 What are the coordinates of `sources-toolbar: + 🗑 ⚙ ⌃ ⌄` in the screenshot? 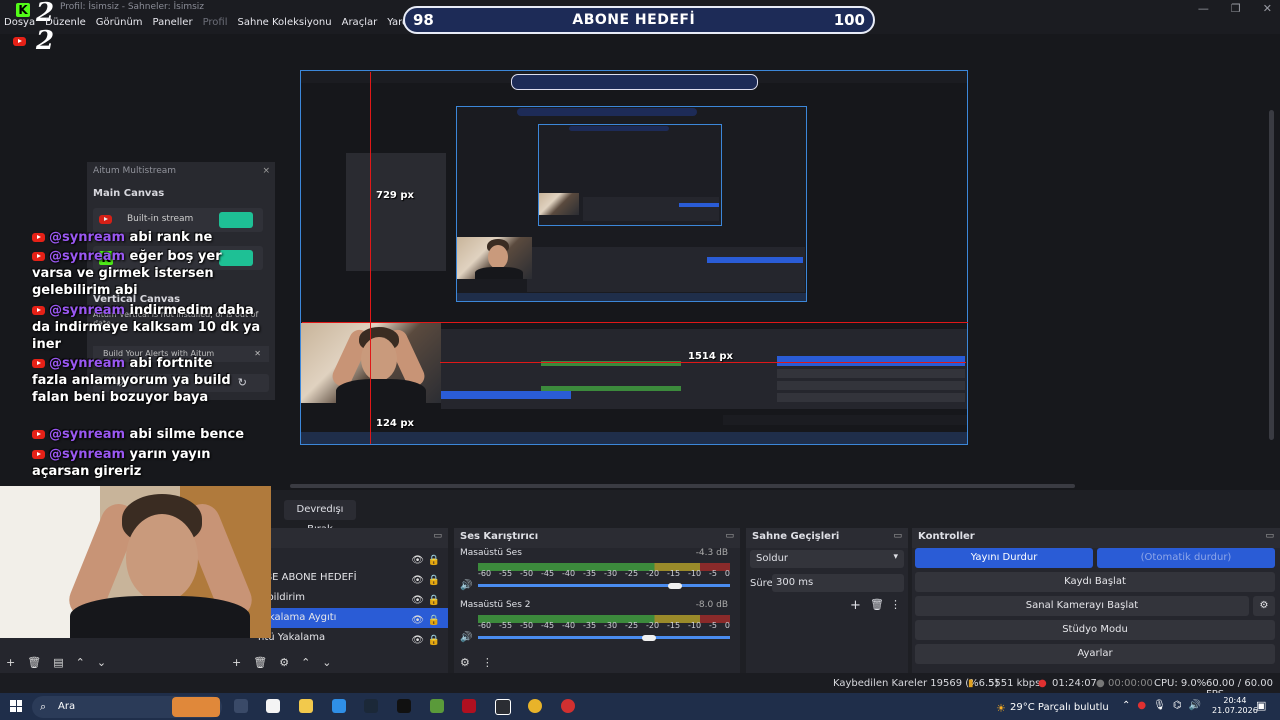 It's located at (282, 662).